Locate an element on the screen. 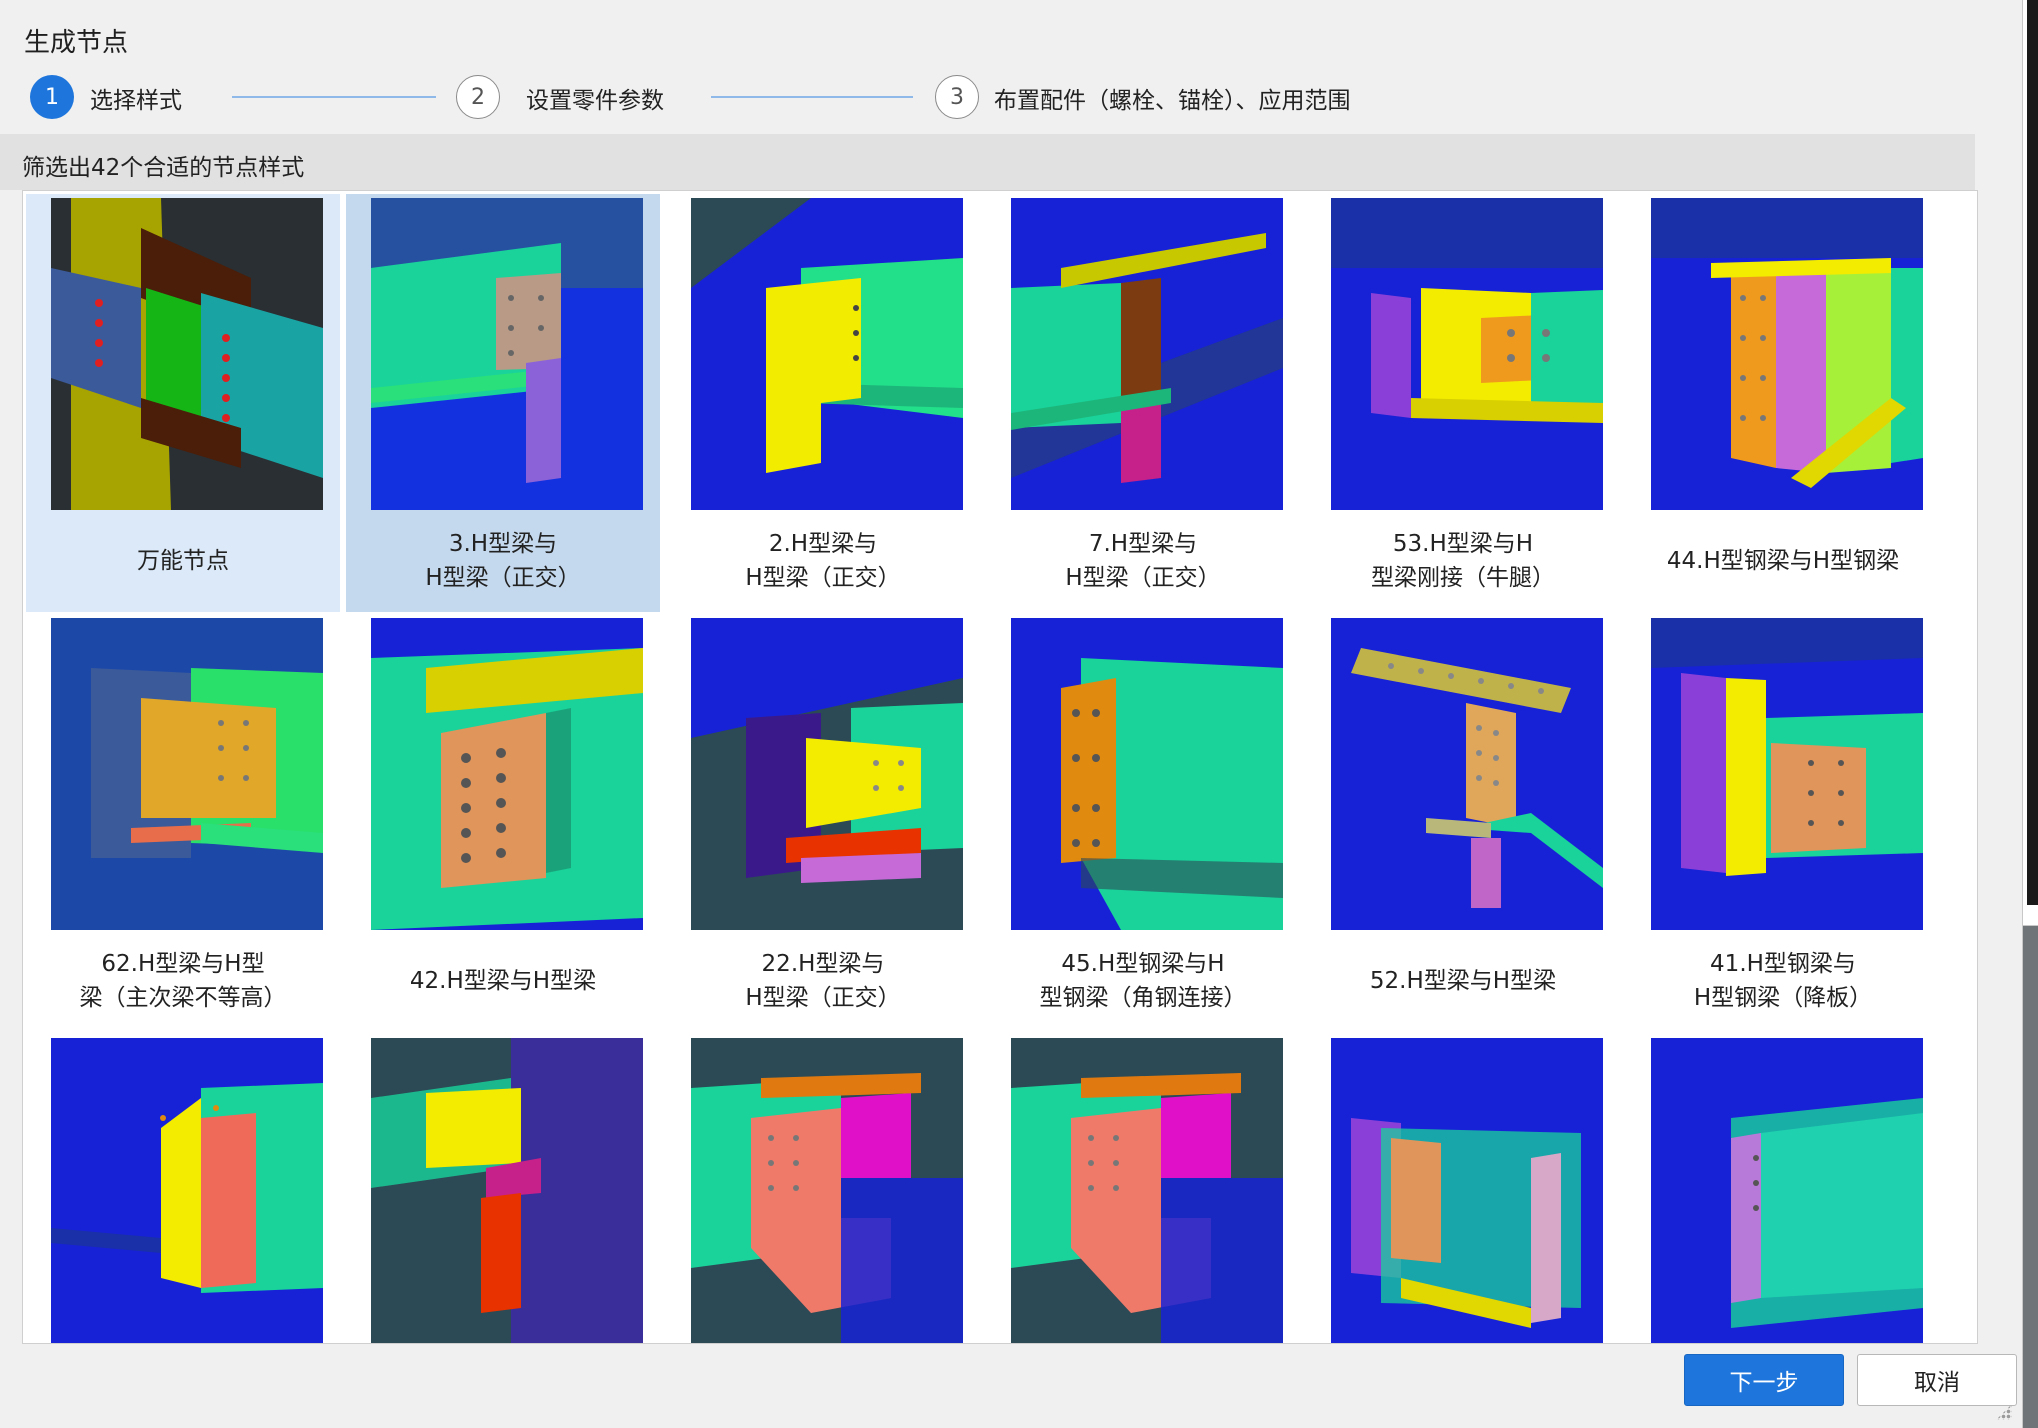 This screenshot has width=2038, height=1428. step-1-label: 选择样式 is located at coordinates (136, 101).